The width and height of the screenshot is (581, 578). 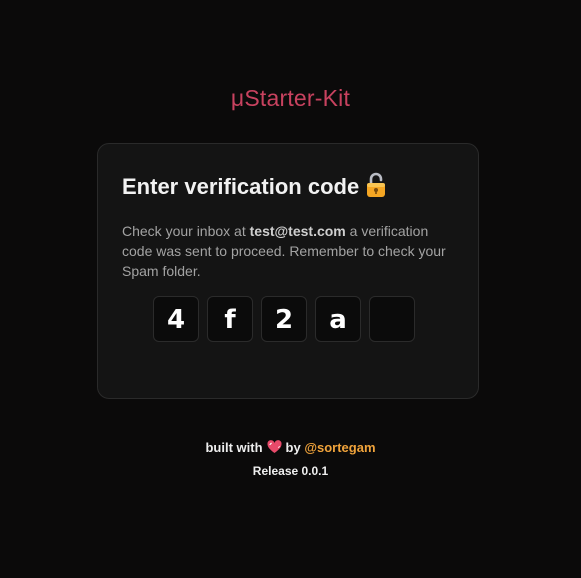 What do you see at coordinates (293, 447) in the screenshot?
I see `by-text: by` at bounding box center [293, 447].